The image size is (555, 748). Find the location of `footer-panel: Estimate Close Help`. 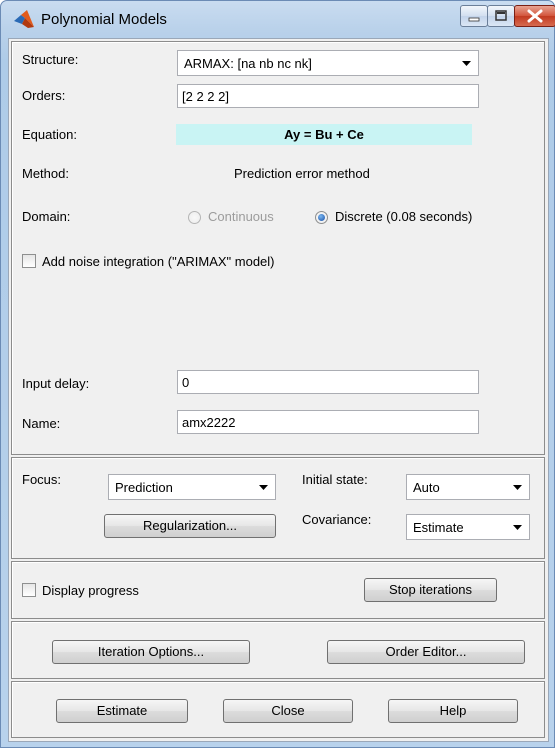

footer-panel: Estimate Close Help is located at coordinates (278, 709).